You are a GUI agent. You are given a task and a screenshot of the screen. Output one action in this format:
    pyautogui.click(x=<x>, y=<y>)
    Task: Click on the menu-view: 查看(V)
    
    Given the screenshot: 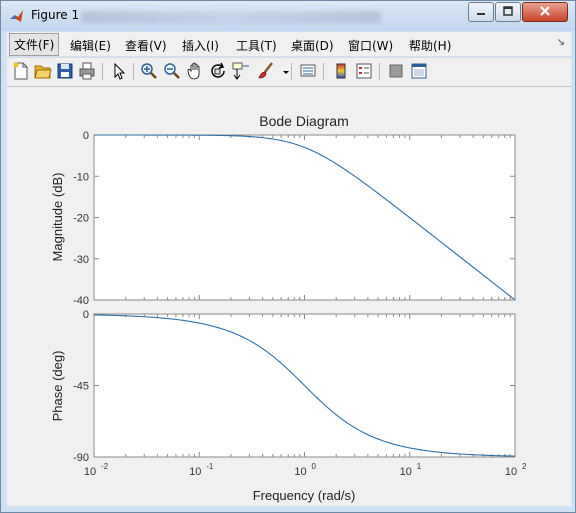 What is the action you would take?
    pyautogui.click(x=146, y=45)
    